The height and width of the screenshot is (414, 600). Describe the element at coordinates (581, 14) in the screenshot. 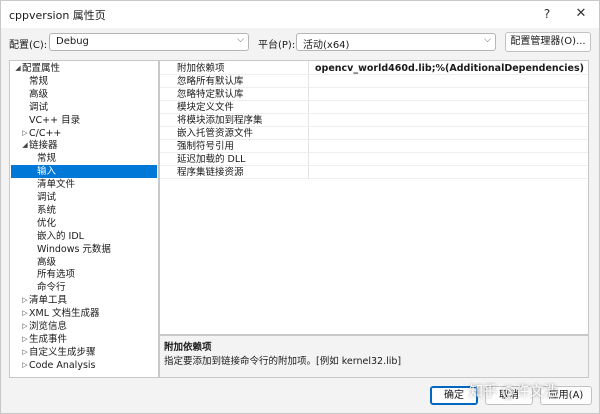

I see `close-button: ✕` at that location.